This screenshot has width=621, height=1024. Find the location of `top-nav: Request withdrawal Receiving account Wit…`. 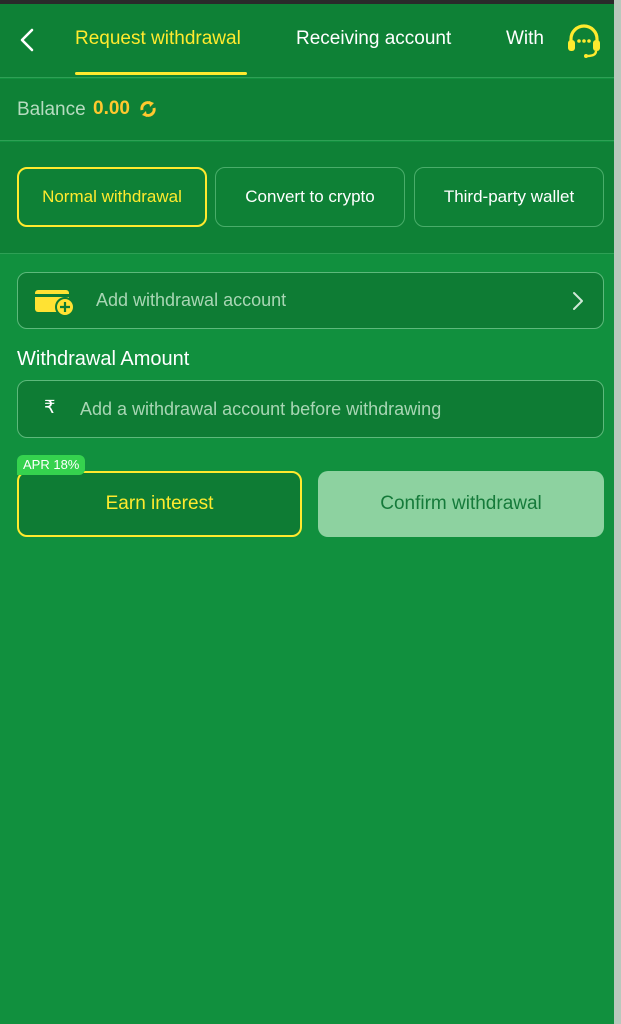

top-nav: Request withdrawal Receiving account Wit… is located at coordinates (307, 41).